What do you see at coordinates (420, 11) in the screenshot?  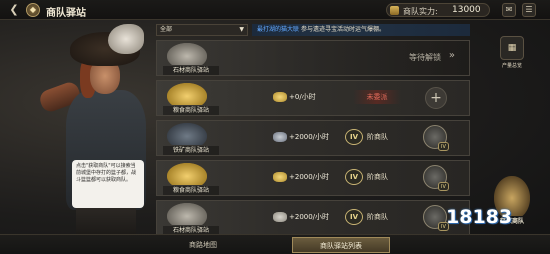 I see `strength-label: 商队实力:` at bounding box center [420, 11].